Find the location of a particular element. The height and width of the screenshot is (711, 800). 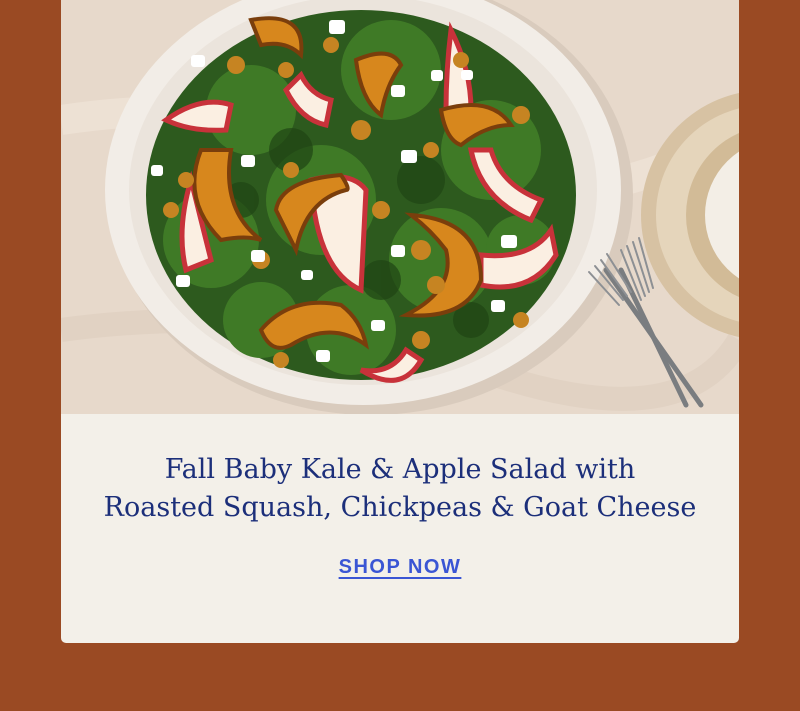

shop-now-container: SHOP NOW is located at coordinates (400, 567).